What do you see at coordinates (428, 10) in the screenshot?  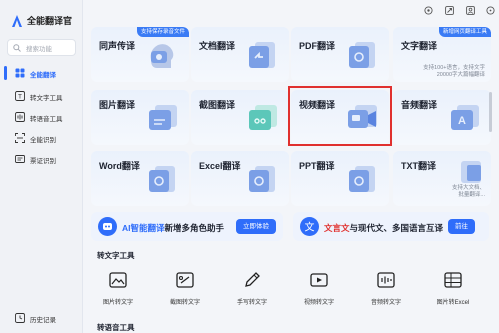 I see `settings-icon` at bounding box center [428, 10].